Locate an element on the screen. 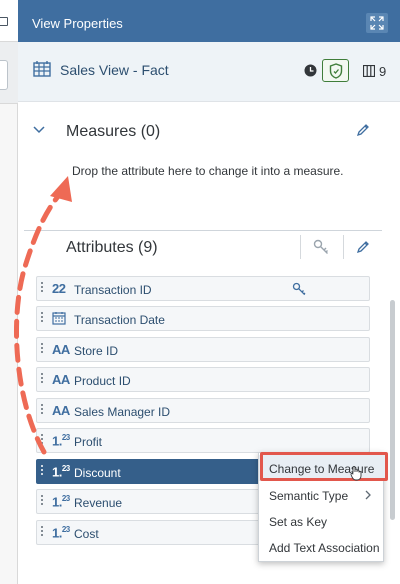 This screenshot has height=584, width=400. attribute-label: Transaction Date is located at coordinates (119, 320).